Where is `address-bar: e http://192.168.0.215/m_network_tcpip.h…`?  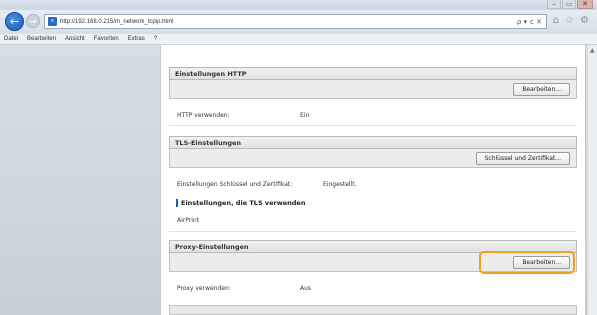 address-bar: e http://192.168.0.215/m_network_tcpip.h… is located at coordinates (295, 21).